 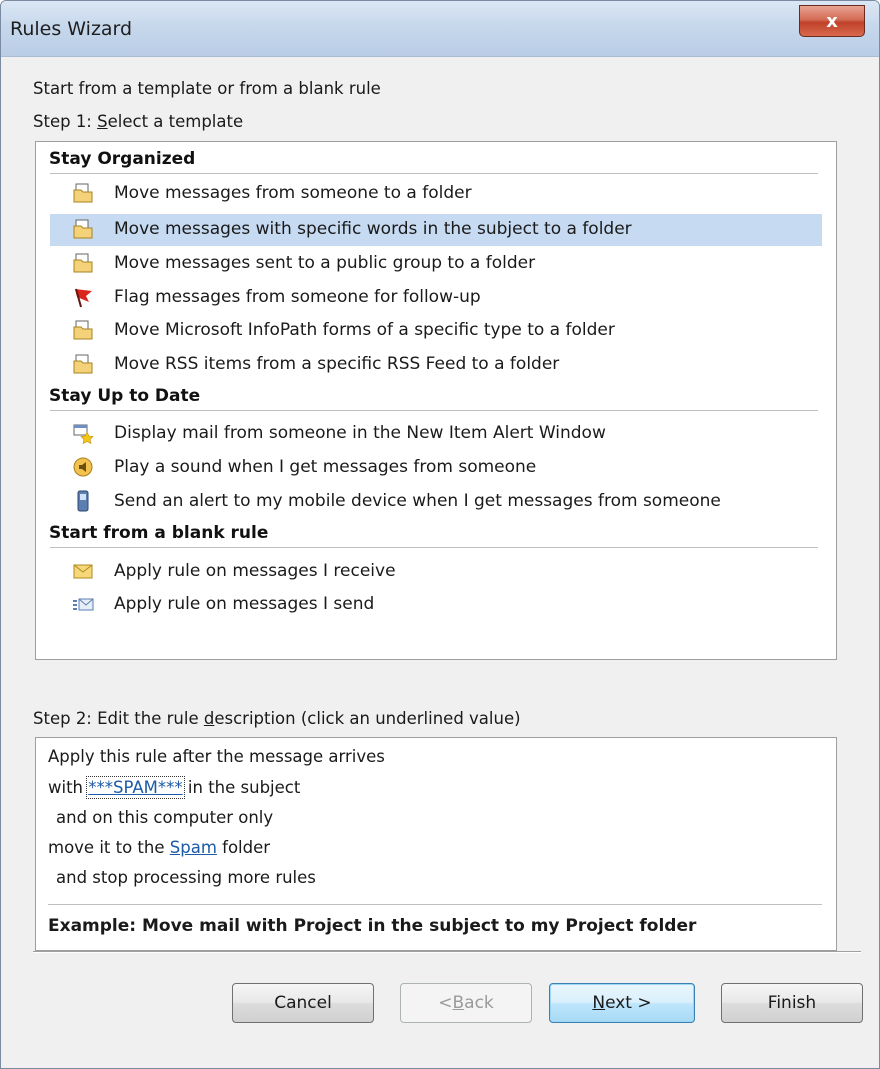 I want to click on envelope-icon, so click(x=83, y=571).